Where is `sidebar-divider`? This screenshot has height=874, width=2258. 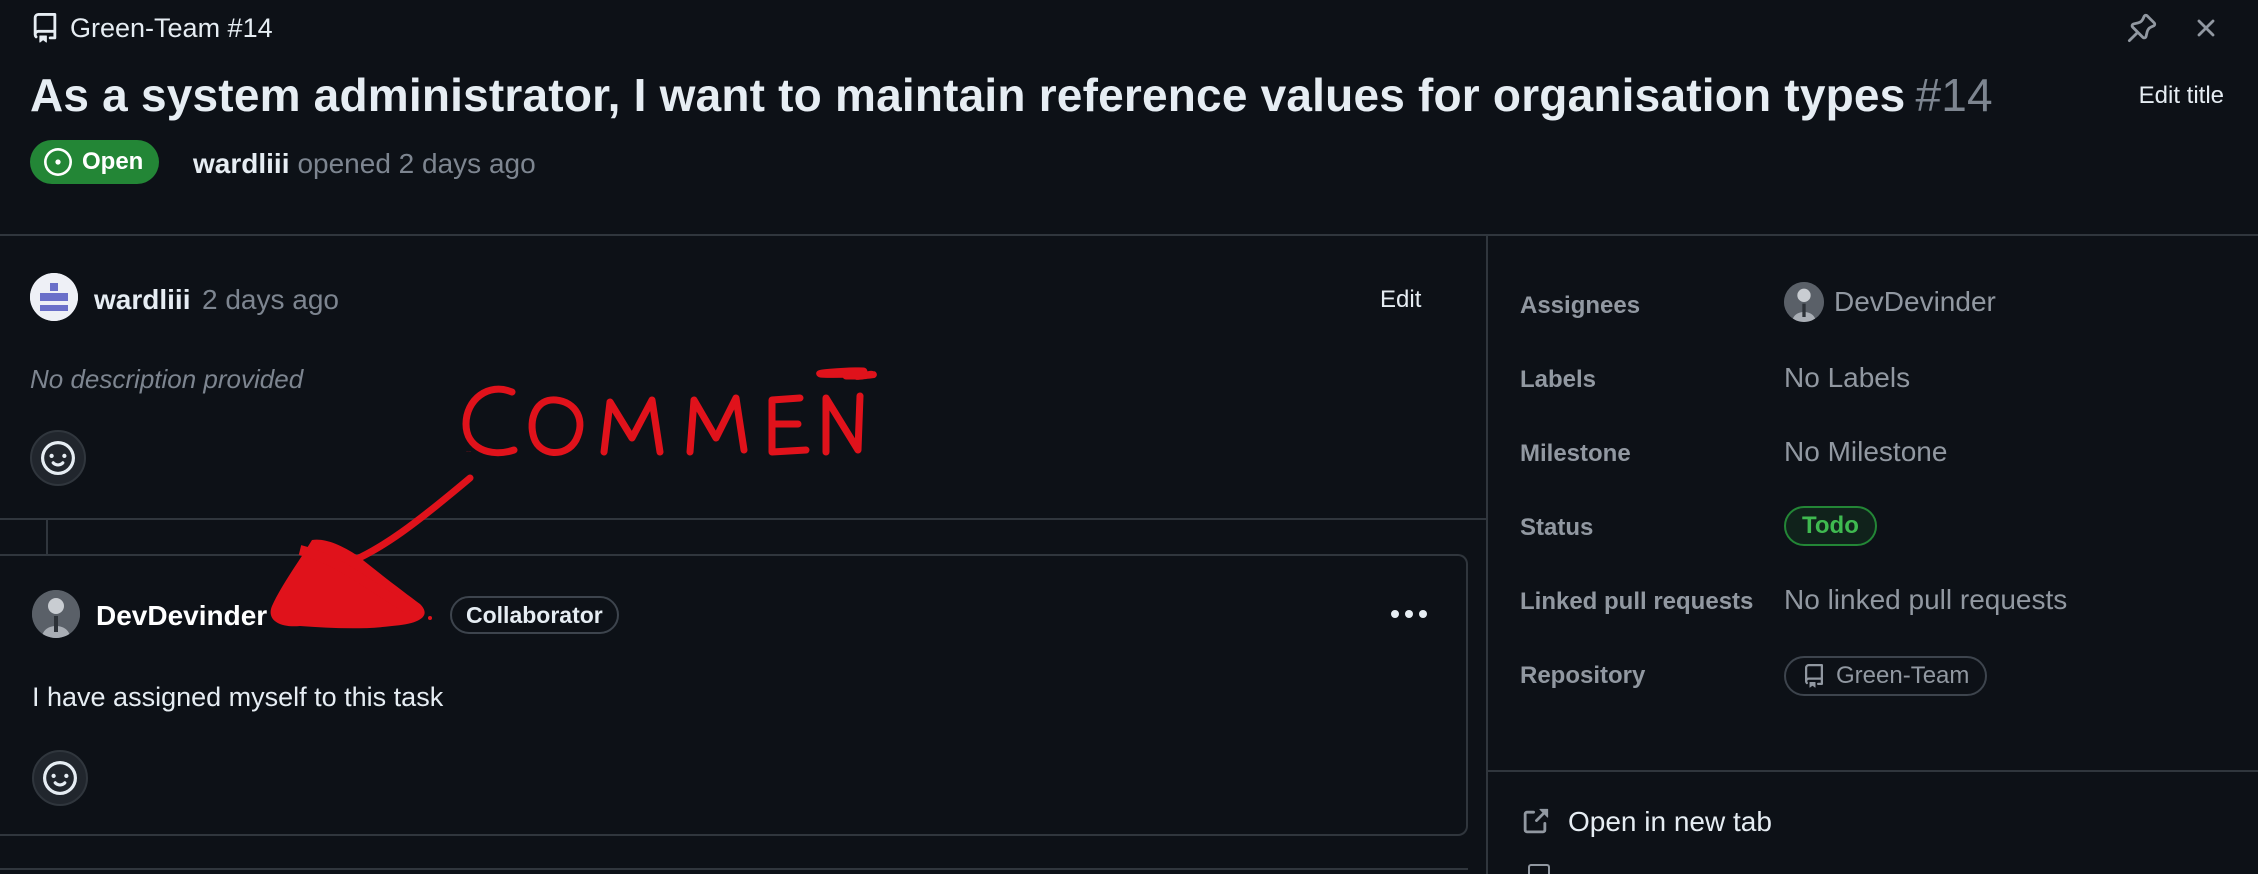 sidebar-divider is located at coordinates (1487, 555).